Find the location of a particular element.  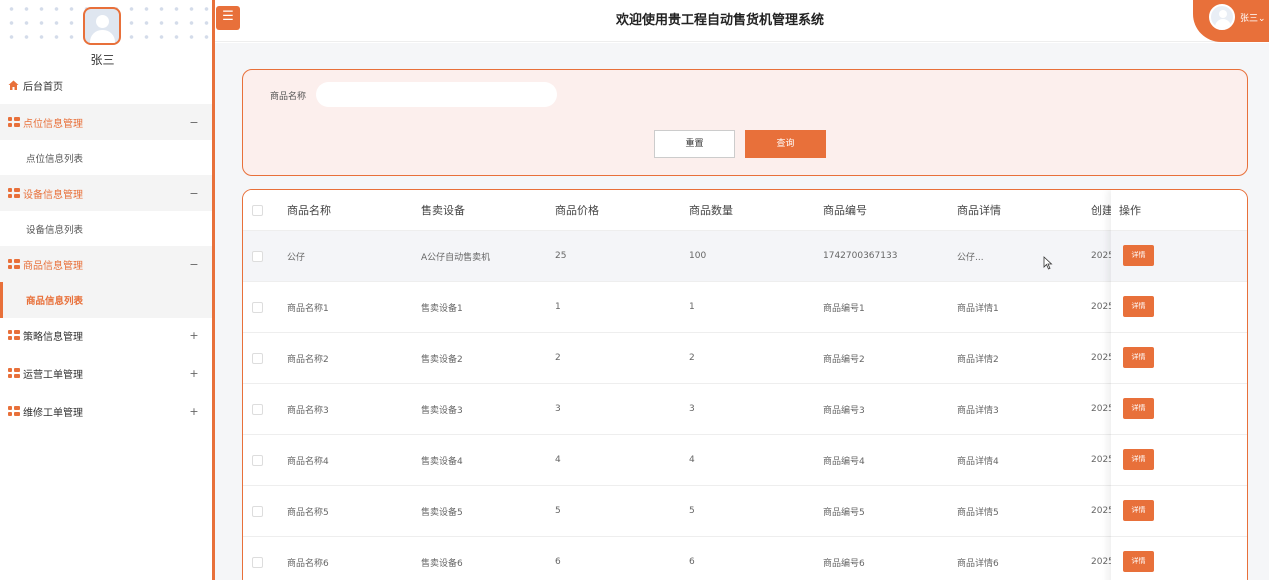

column-header: 创建 is located at coordinates (1101, 210).